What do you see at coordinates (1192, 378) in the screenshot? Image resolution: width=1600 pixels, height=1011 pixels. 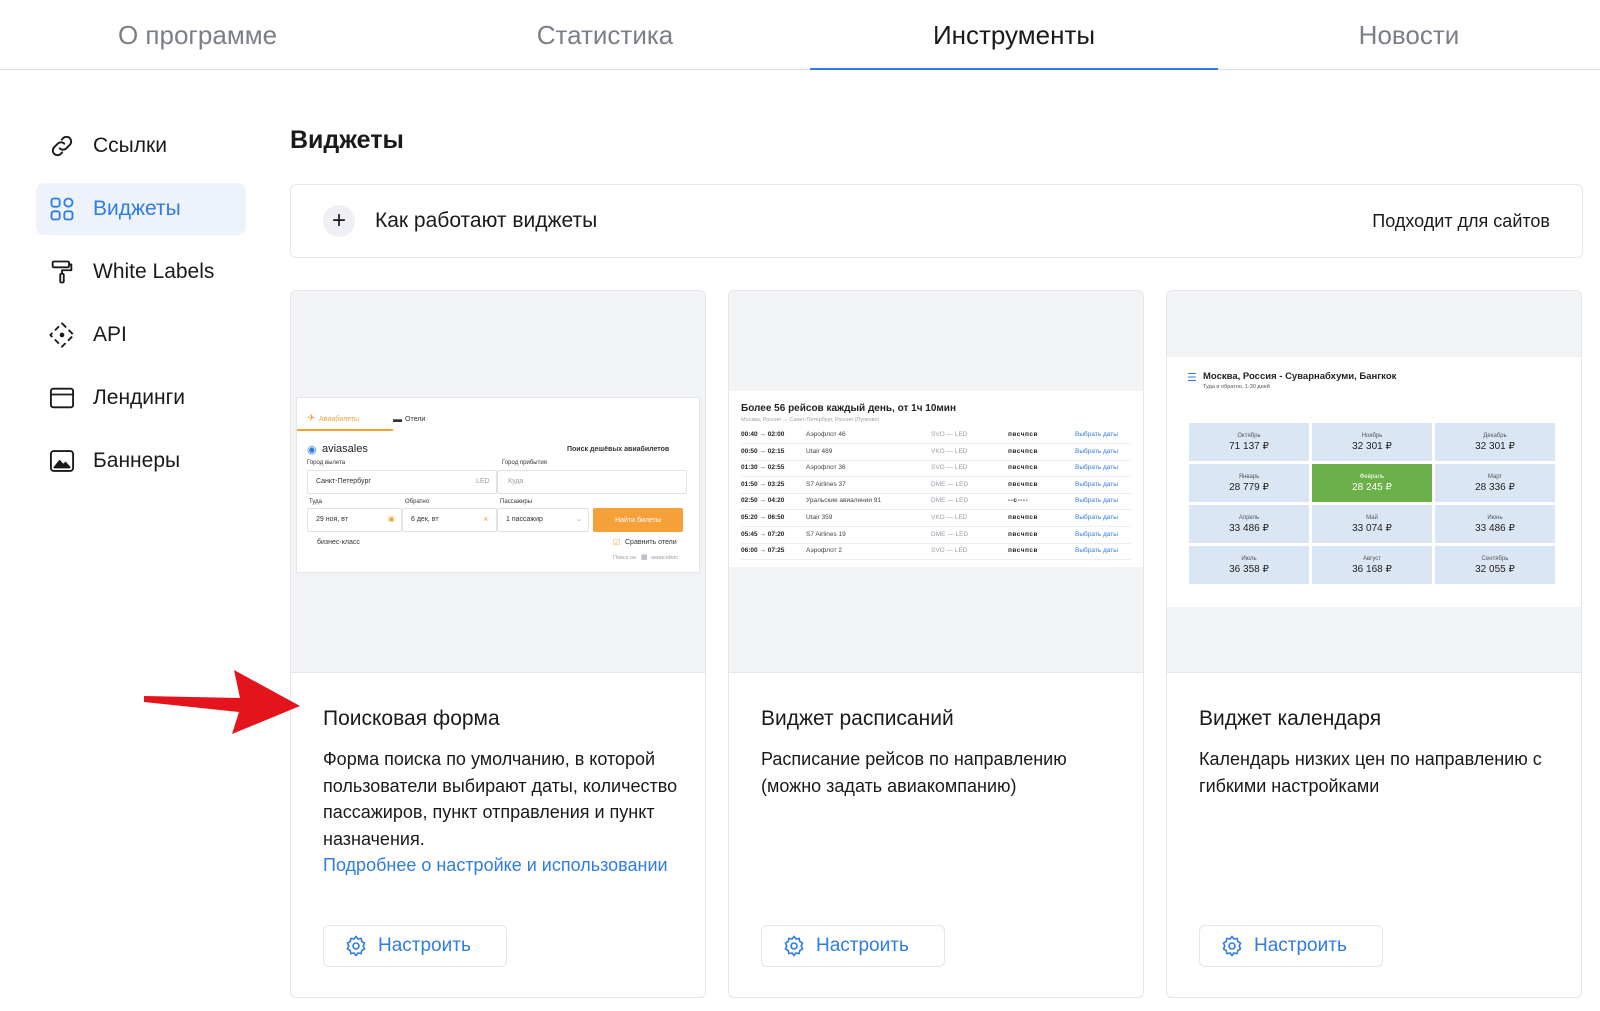 I see `menu-icon: ☰` at bounding box center [1192, 378].